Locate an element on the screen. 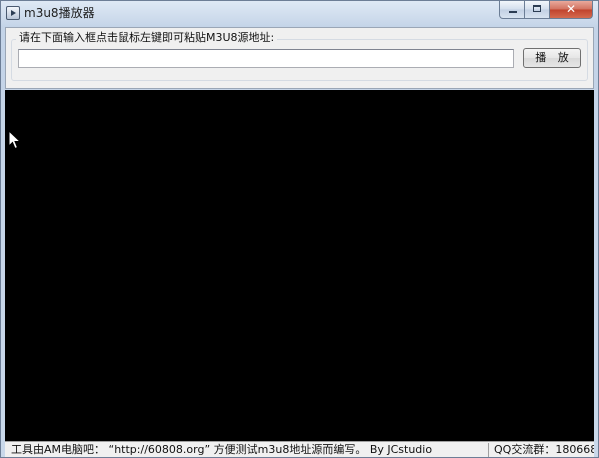 The image size is (599, 458). minimize-icon is located at coordinates (513, 12).